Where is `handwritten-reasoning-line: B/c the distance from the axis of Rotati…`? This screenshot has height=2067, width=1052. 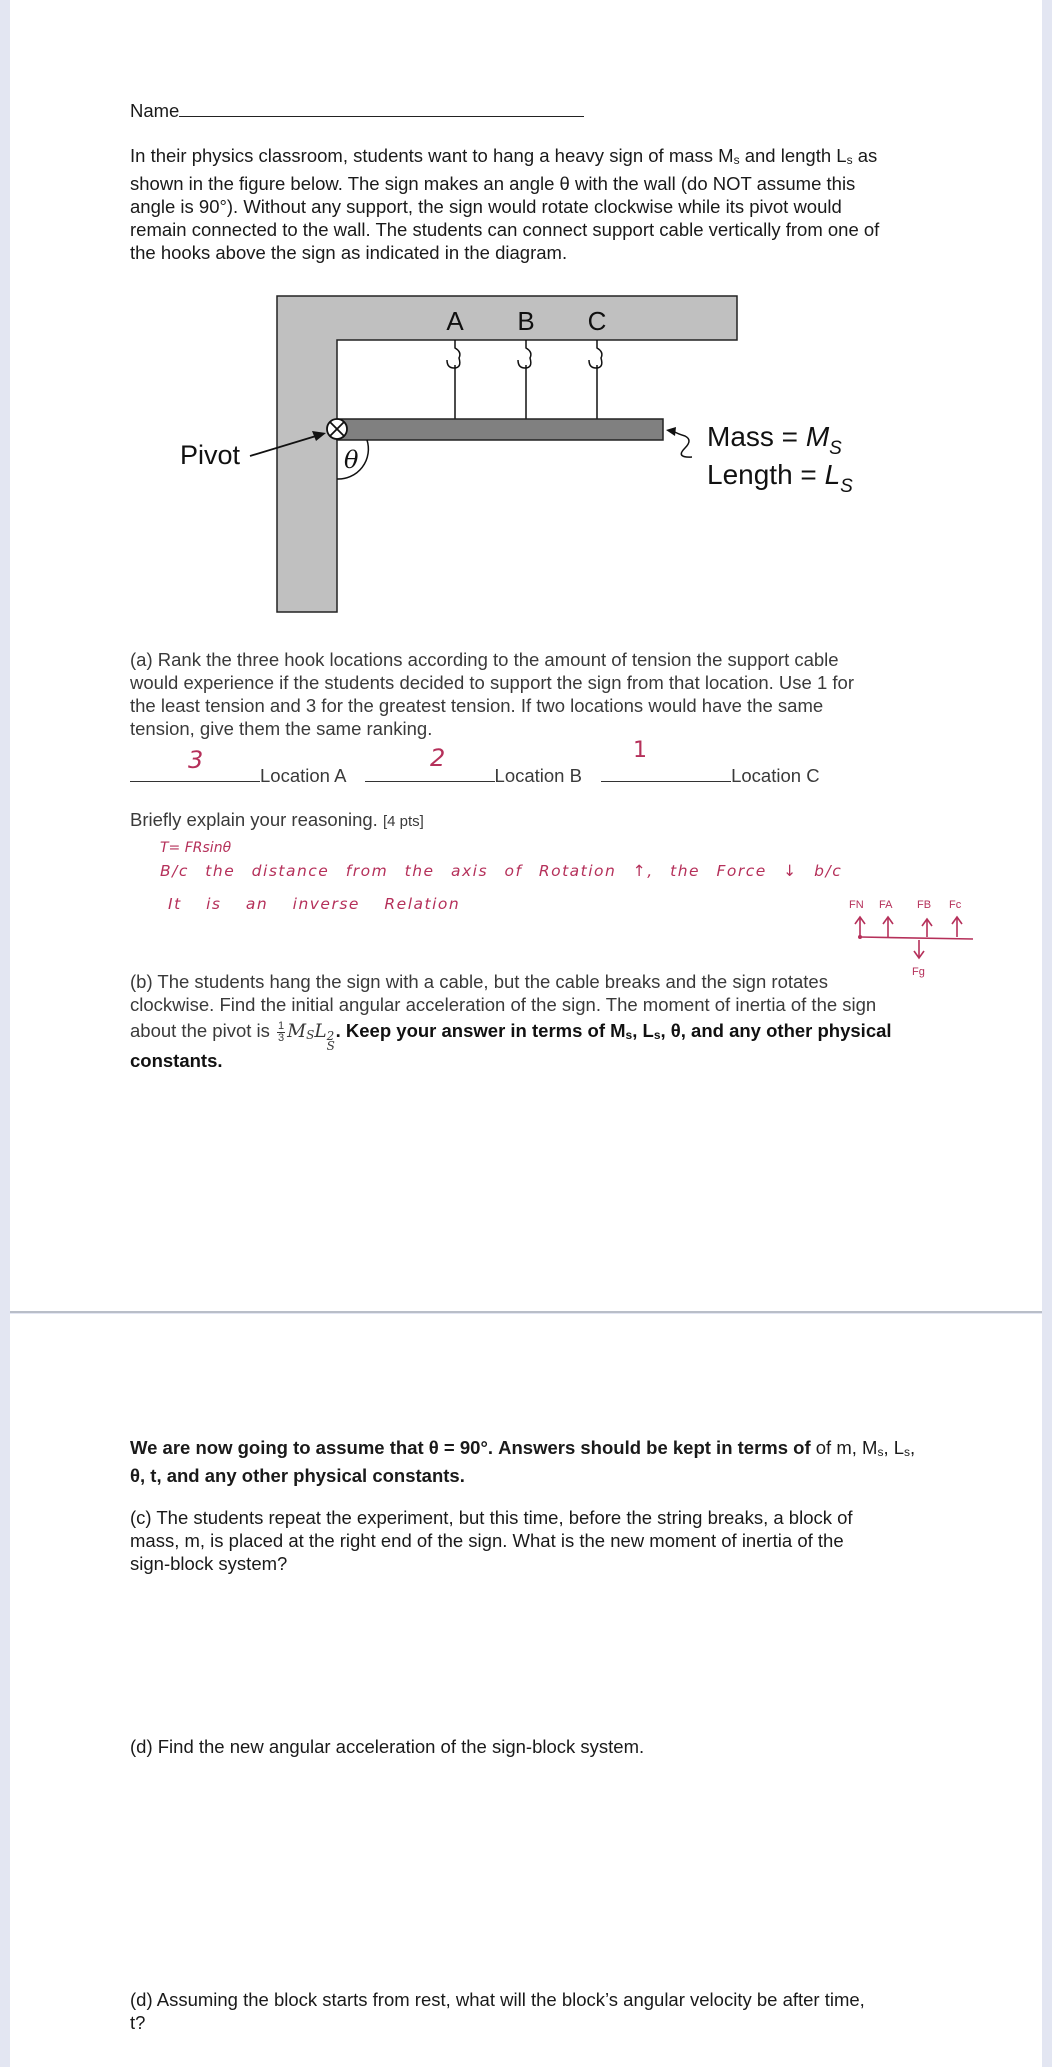 handwritten-reasoning-line: B/c the distance from the axis of Rotati… is located at coordinates (501, 871).